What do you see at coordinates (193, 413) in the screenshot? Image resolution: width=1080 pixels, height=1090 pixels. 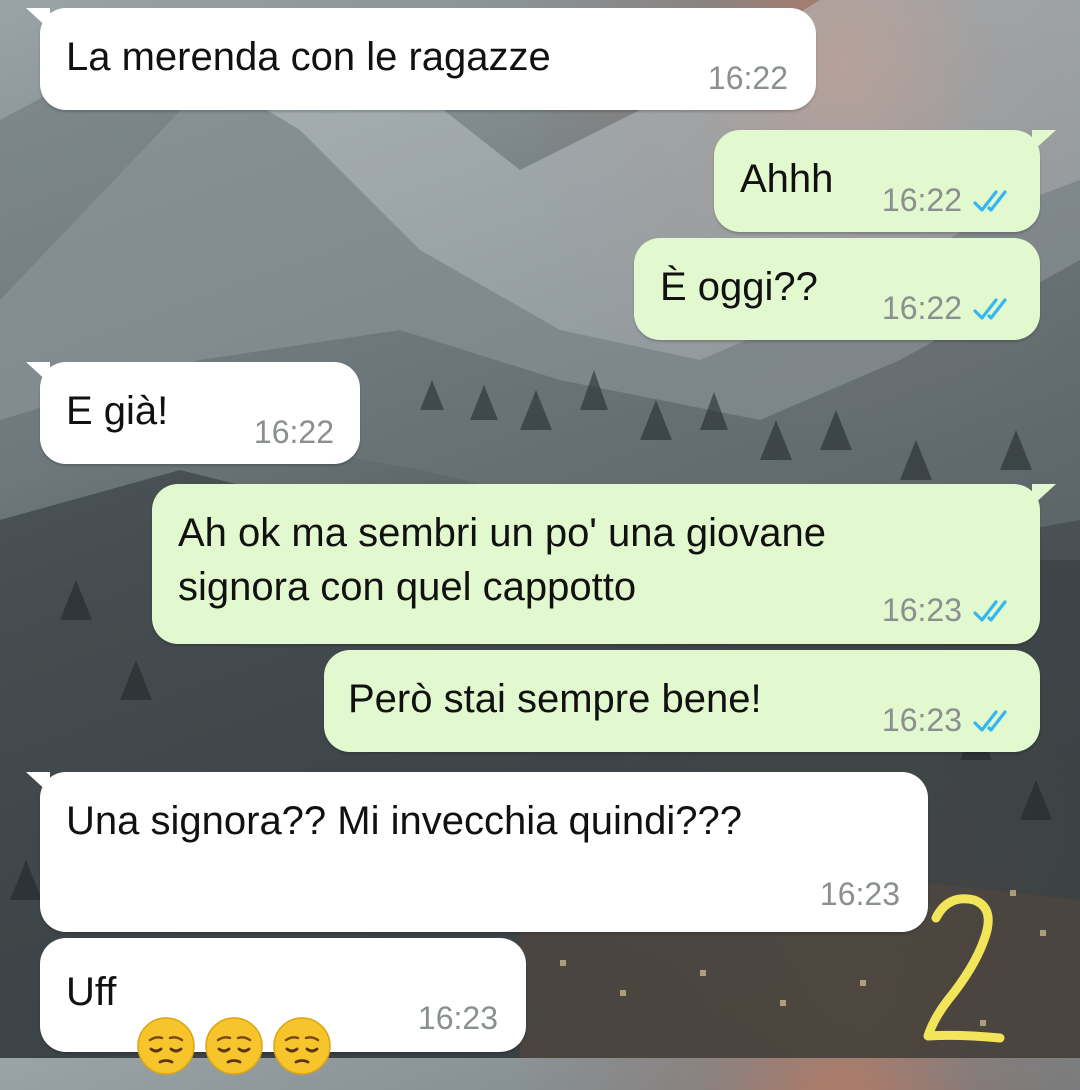 I see `incoming-message: E già! 16:22` at bounding box center [193, 413].